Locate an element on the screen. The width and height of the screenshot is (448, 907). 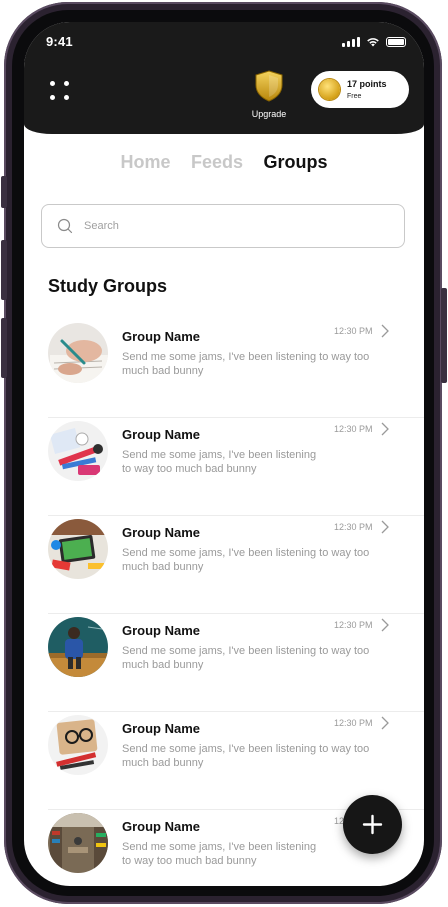
plan-label: Free is located at coordinates (354, 96).